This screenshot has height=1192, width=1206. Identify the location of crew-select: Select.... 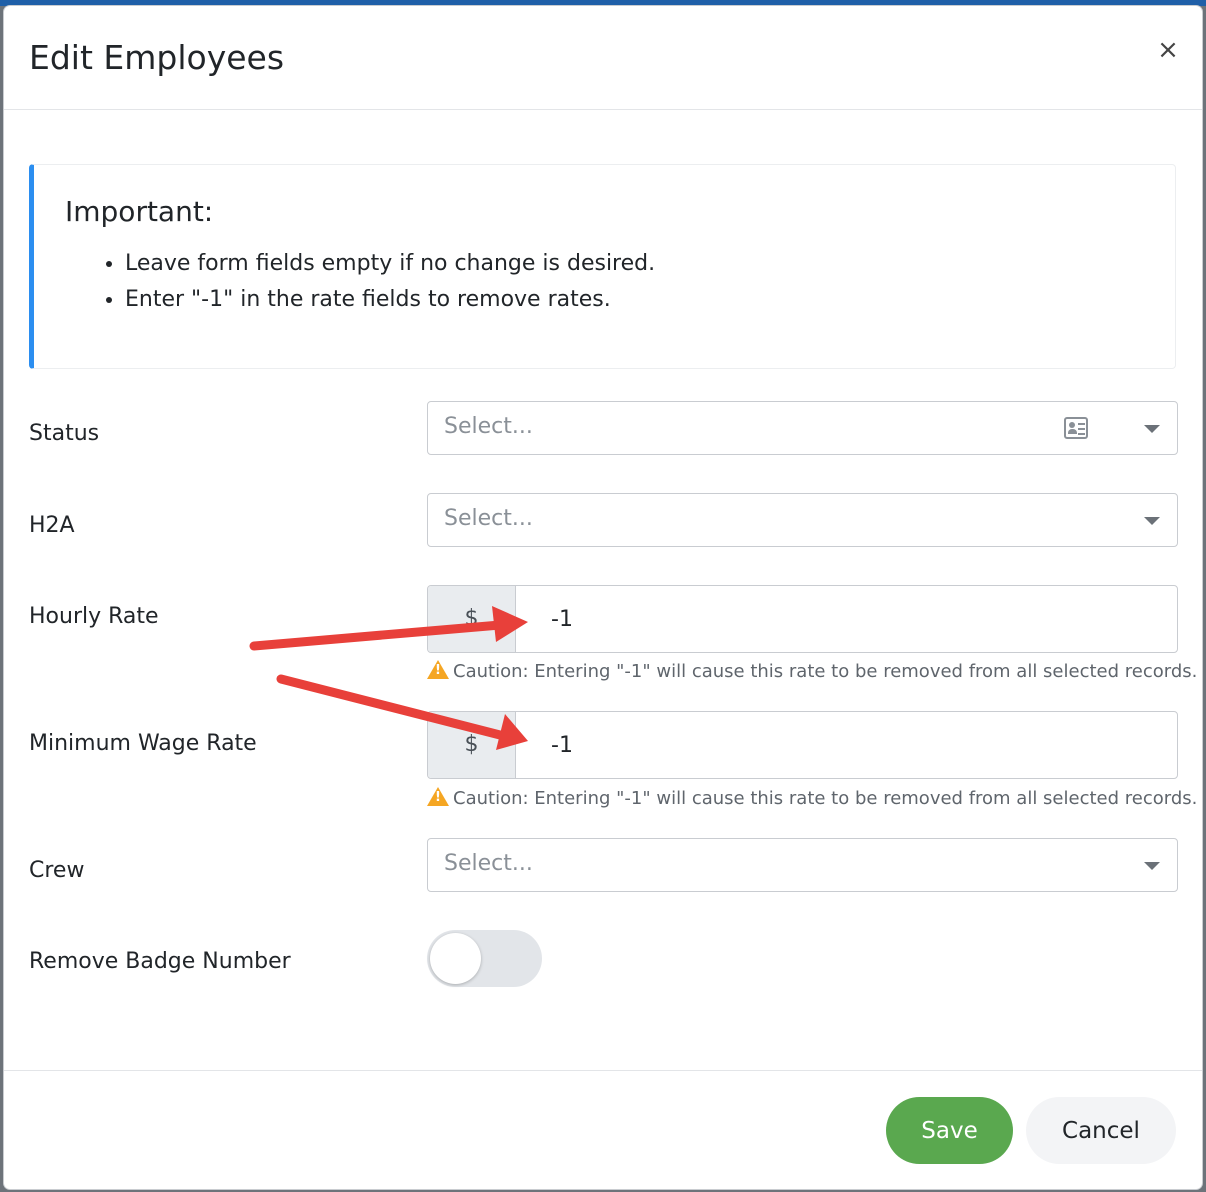
(802, 865).